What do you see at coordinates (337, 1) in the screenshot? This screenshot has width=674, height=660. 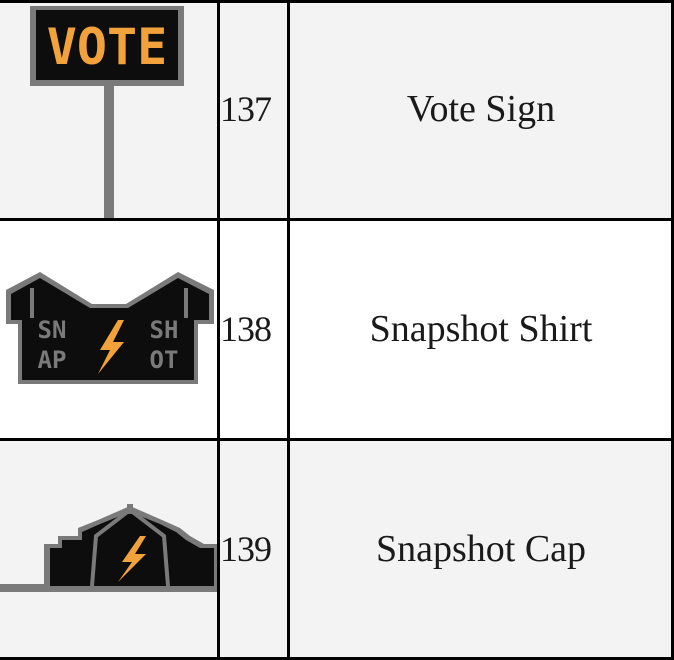 I see `table-border-top` at bounding box center [337, 1].